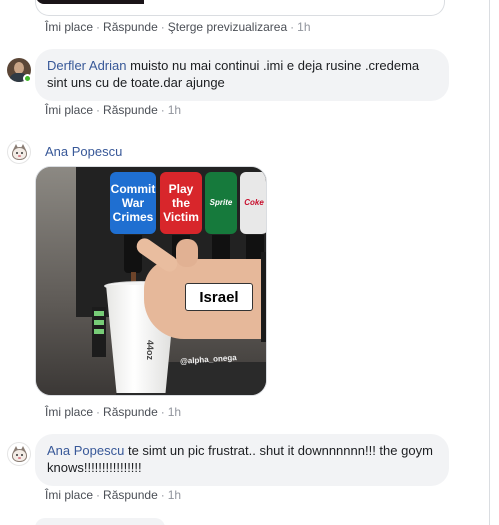  Describe the element at coordinates (27, 78) in the screenshot. I see `online-status-icon` at that location.